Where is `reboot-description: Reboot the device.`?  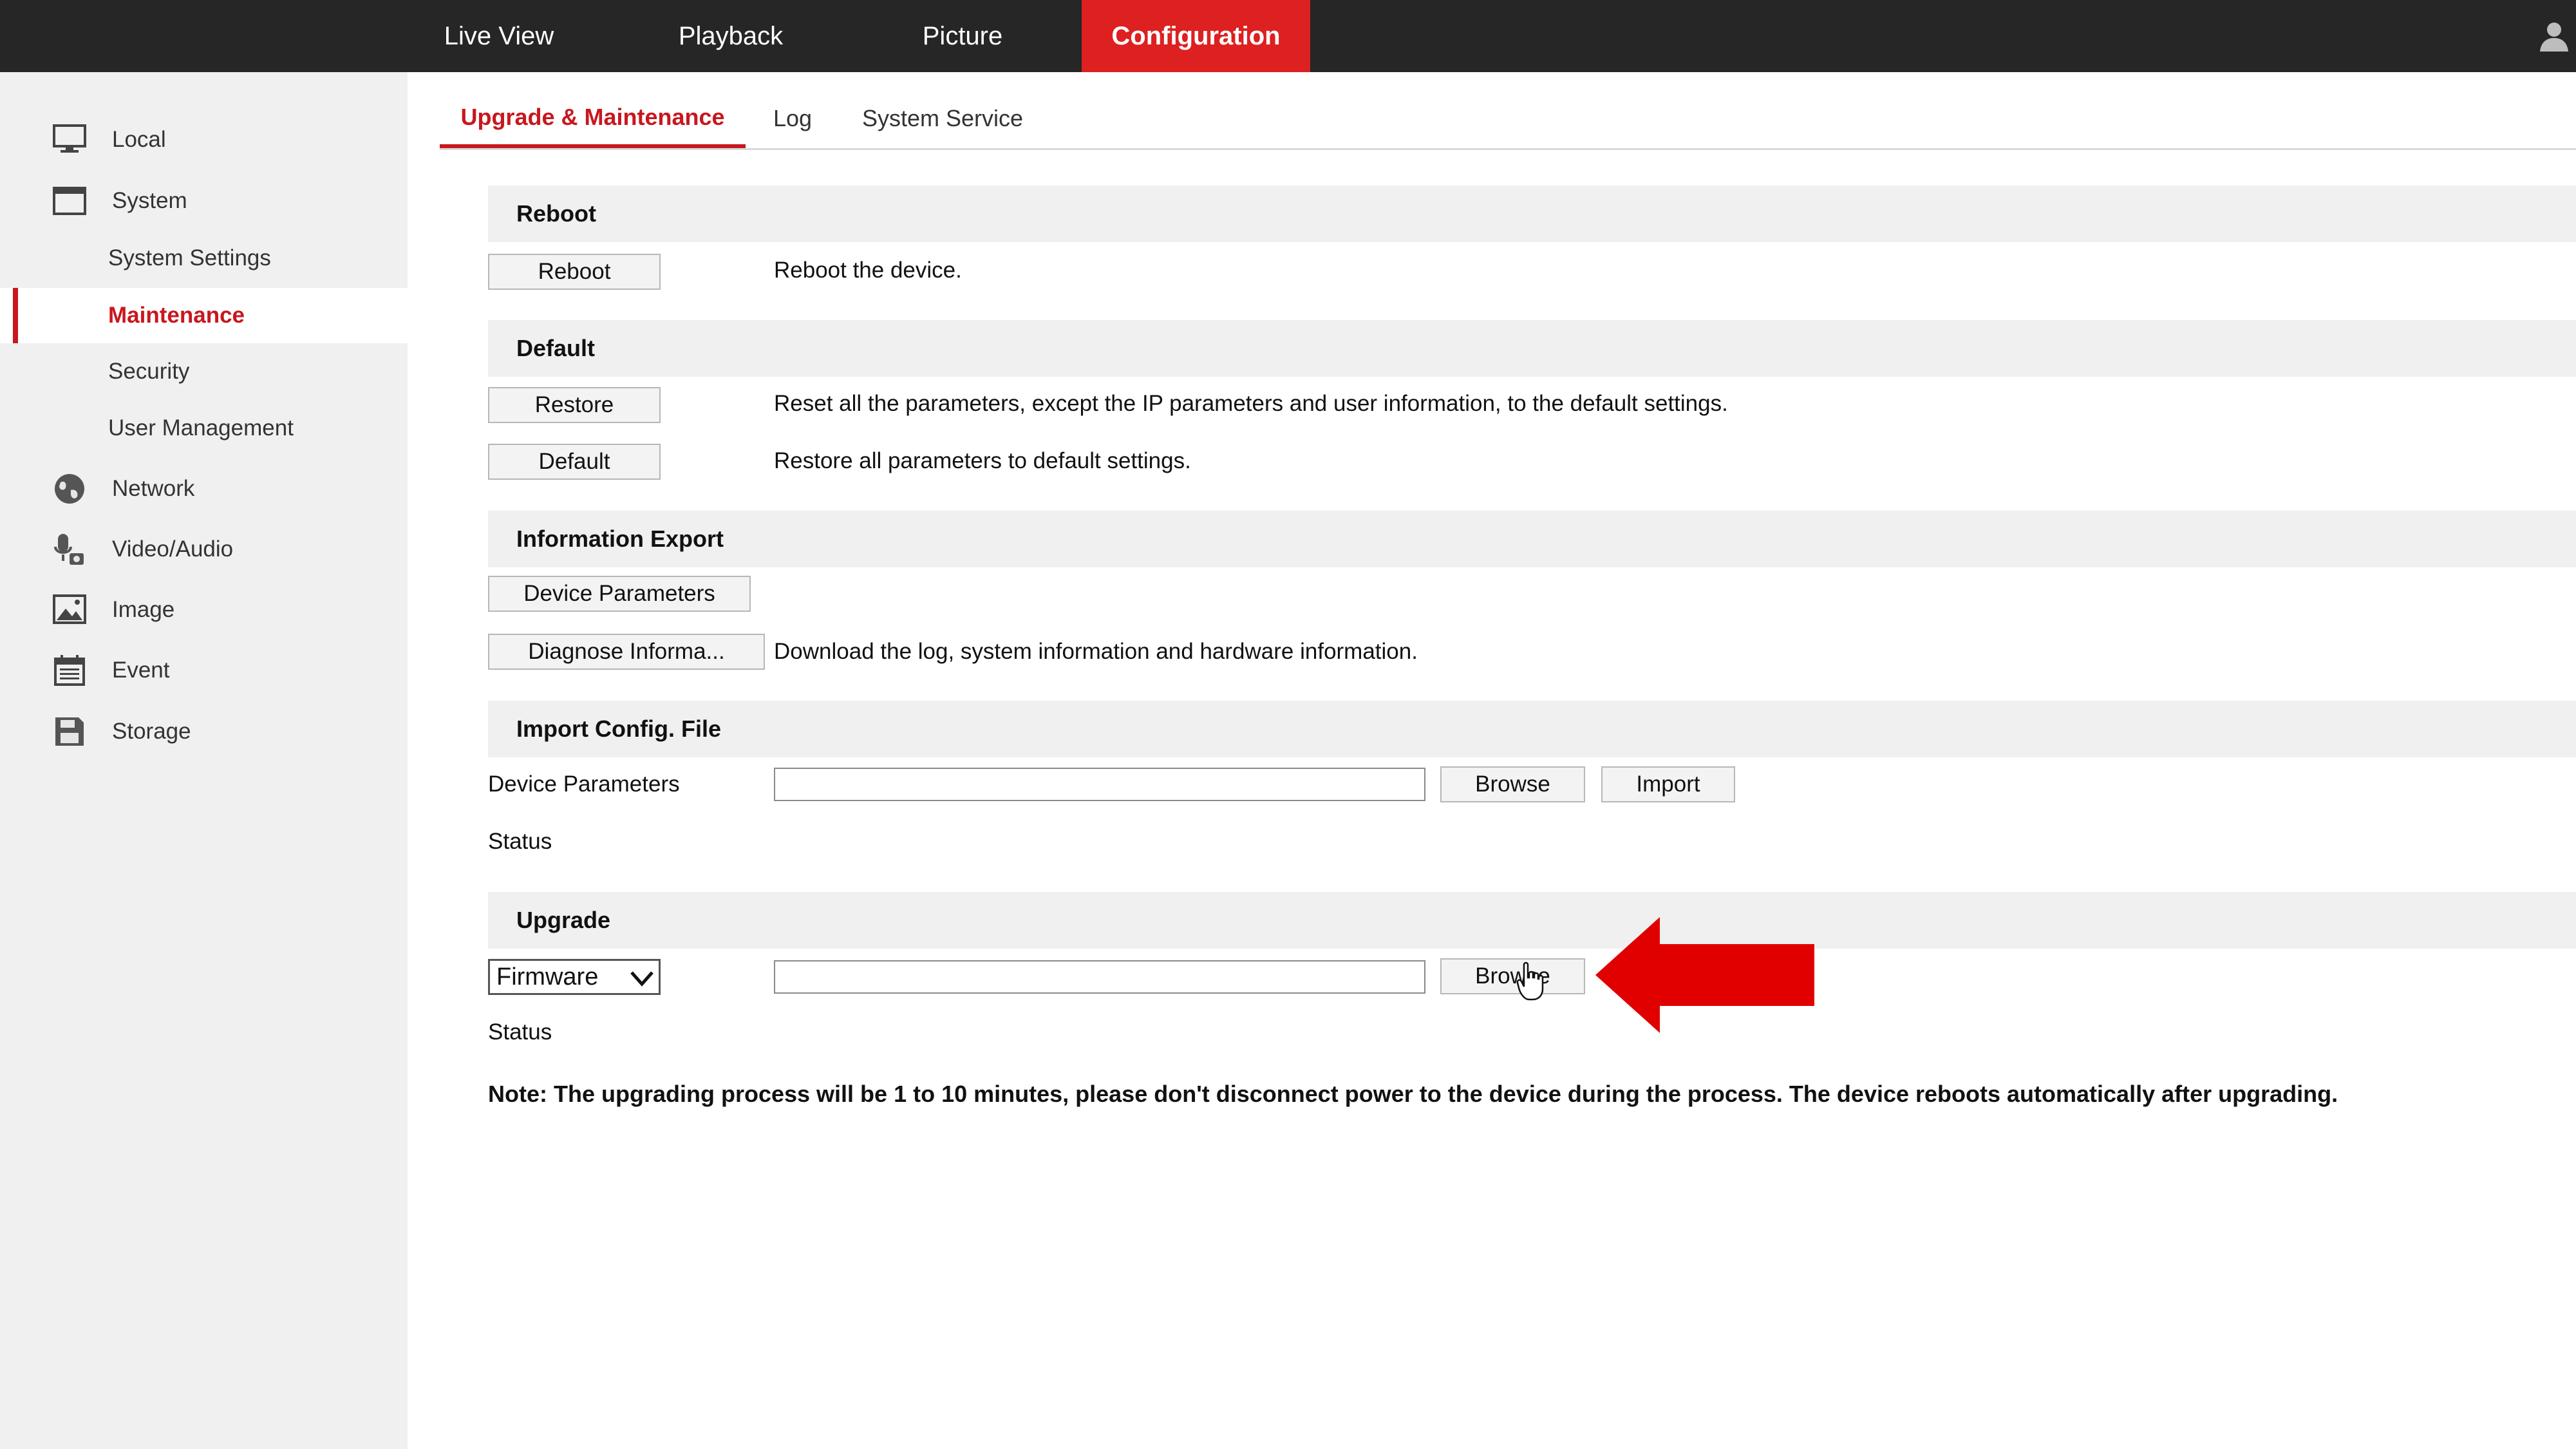 reboot-description: Reboot the device. is located at coordinates (868, 270).